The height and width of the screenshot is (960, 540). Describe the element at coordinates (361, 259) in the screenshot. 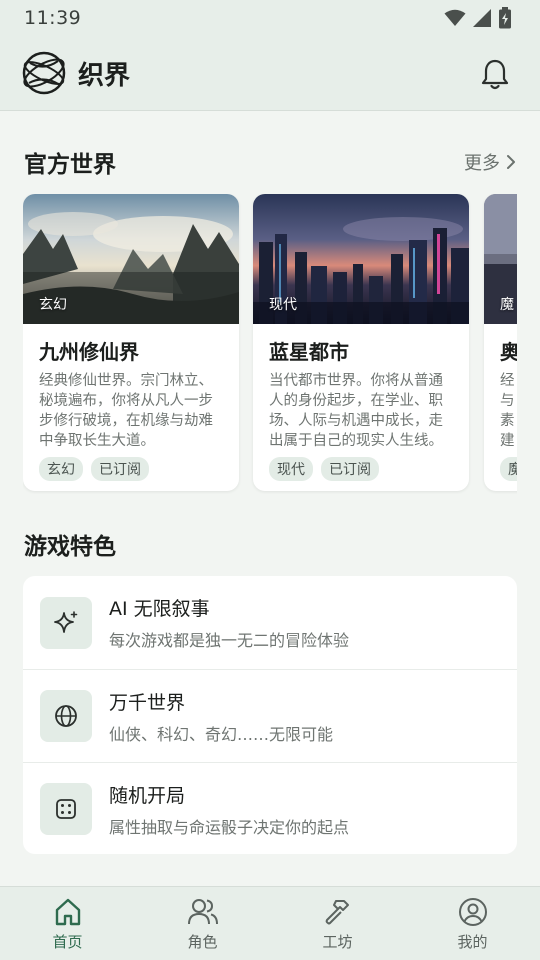

I see `world-card-image: 现代` at that location.